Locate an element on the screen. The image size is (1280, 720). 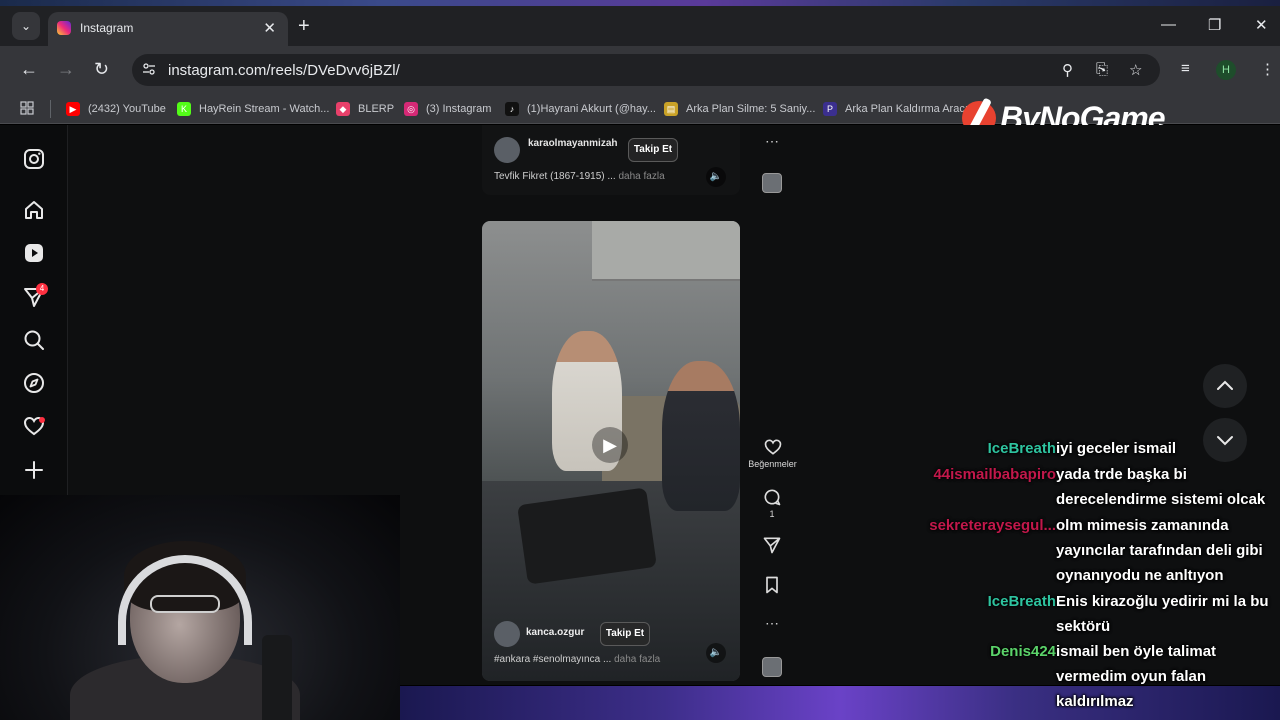
profile-avatar: H is located at coordinates (1226, 70).